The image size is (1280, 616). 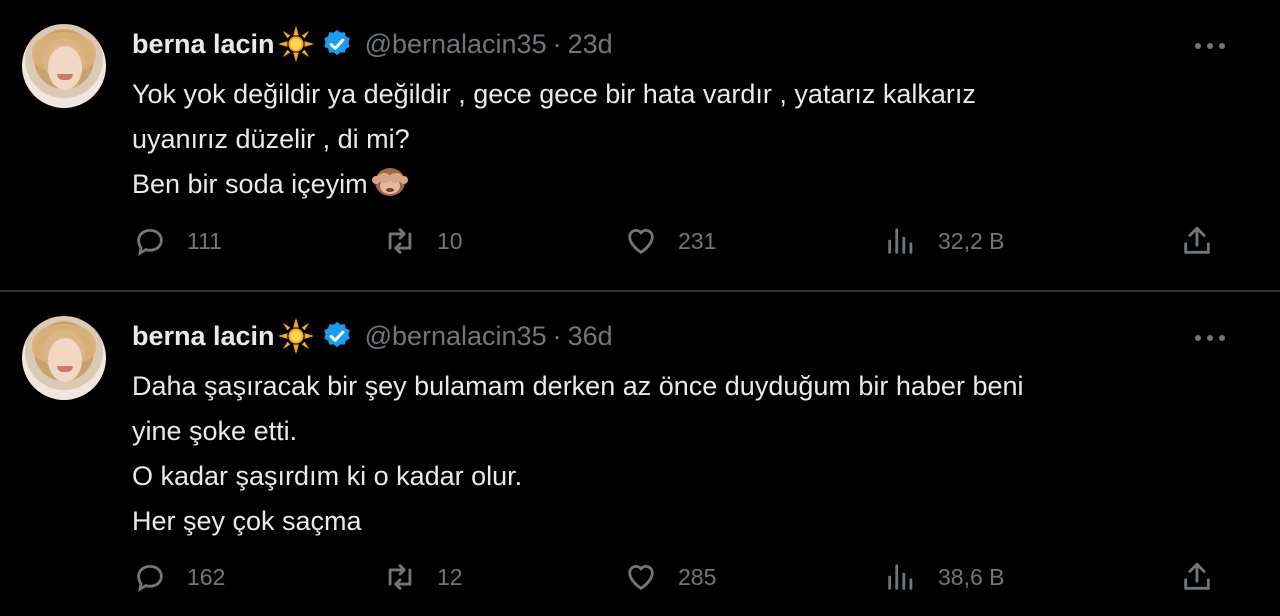 What do you see at coordinates (206, 576) in the screenshot?
I see `reply-count: 162` at bounding box center [206, 576].